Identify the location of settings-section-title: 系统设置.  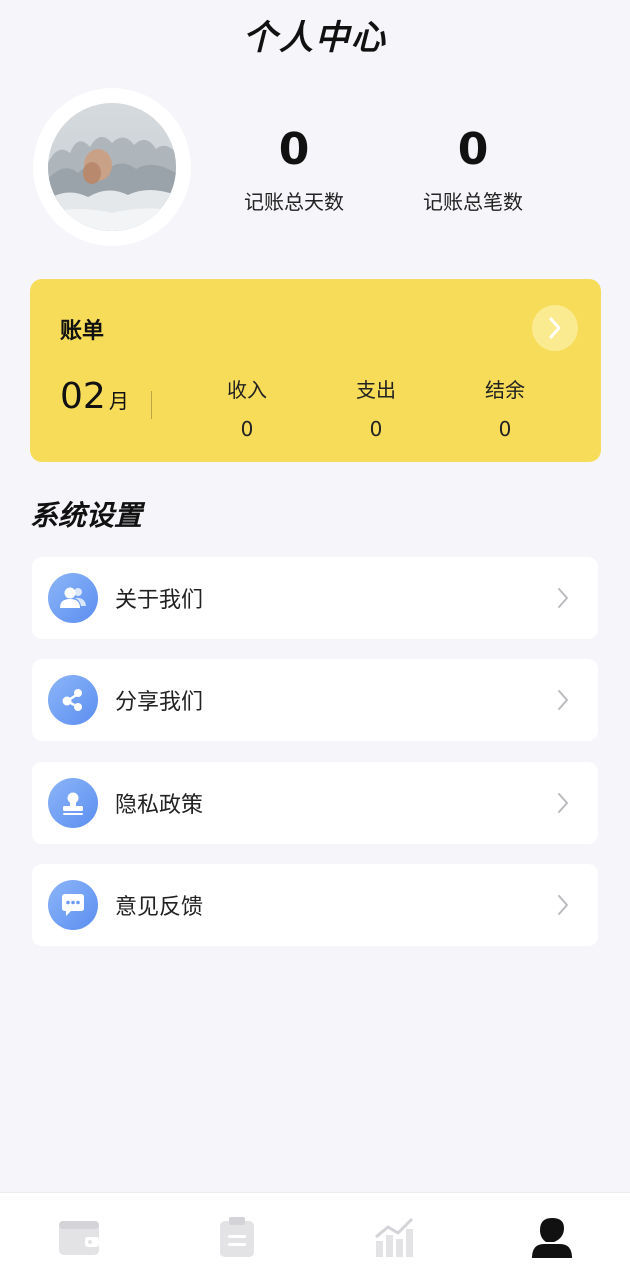
(86, 515).